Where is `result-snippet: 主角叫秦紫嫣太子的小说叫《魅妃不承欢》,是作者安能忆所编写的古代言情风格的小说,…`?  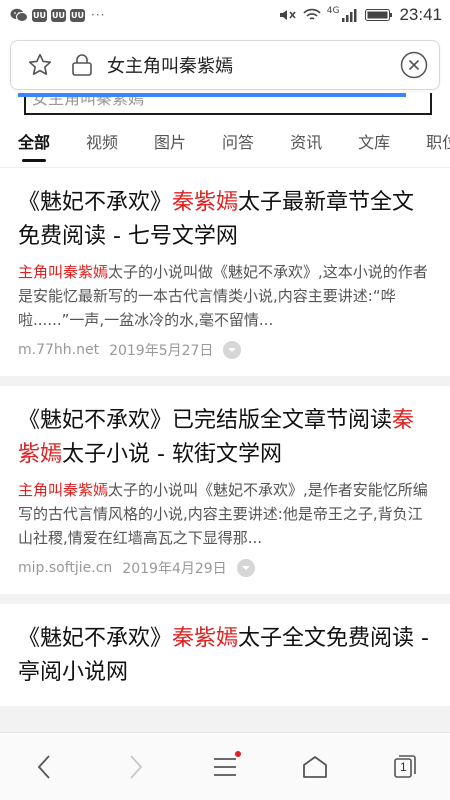 result-snippet: 主角叫秦紫嫣太子的小说叫《魅妃不承欢》,是作者安能忆所编写的古代言情风格的小说,… is located at coordinates (225, 514).